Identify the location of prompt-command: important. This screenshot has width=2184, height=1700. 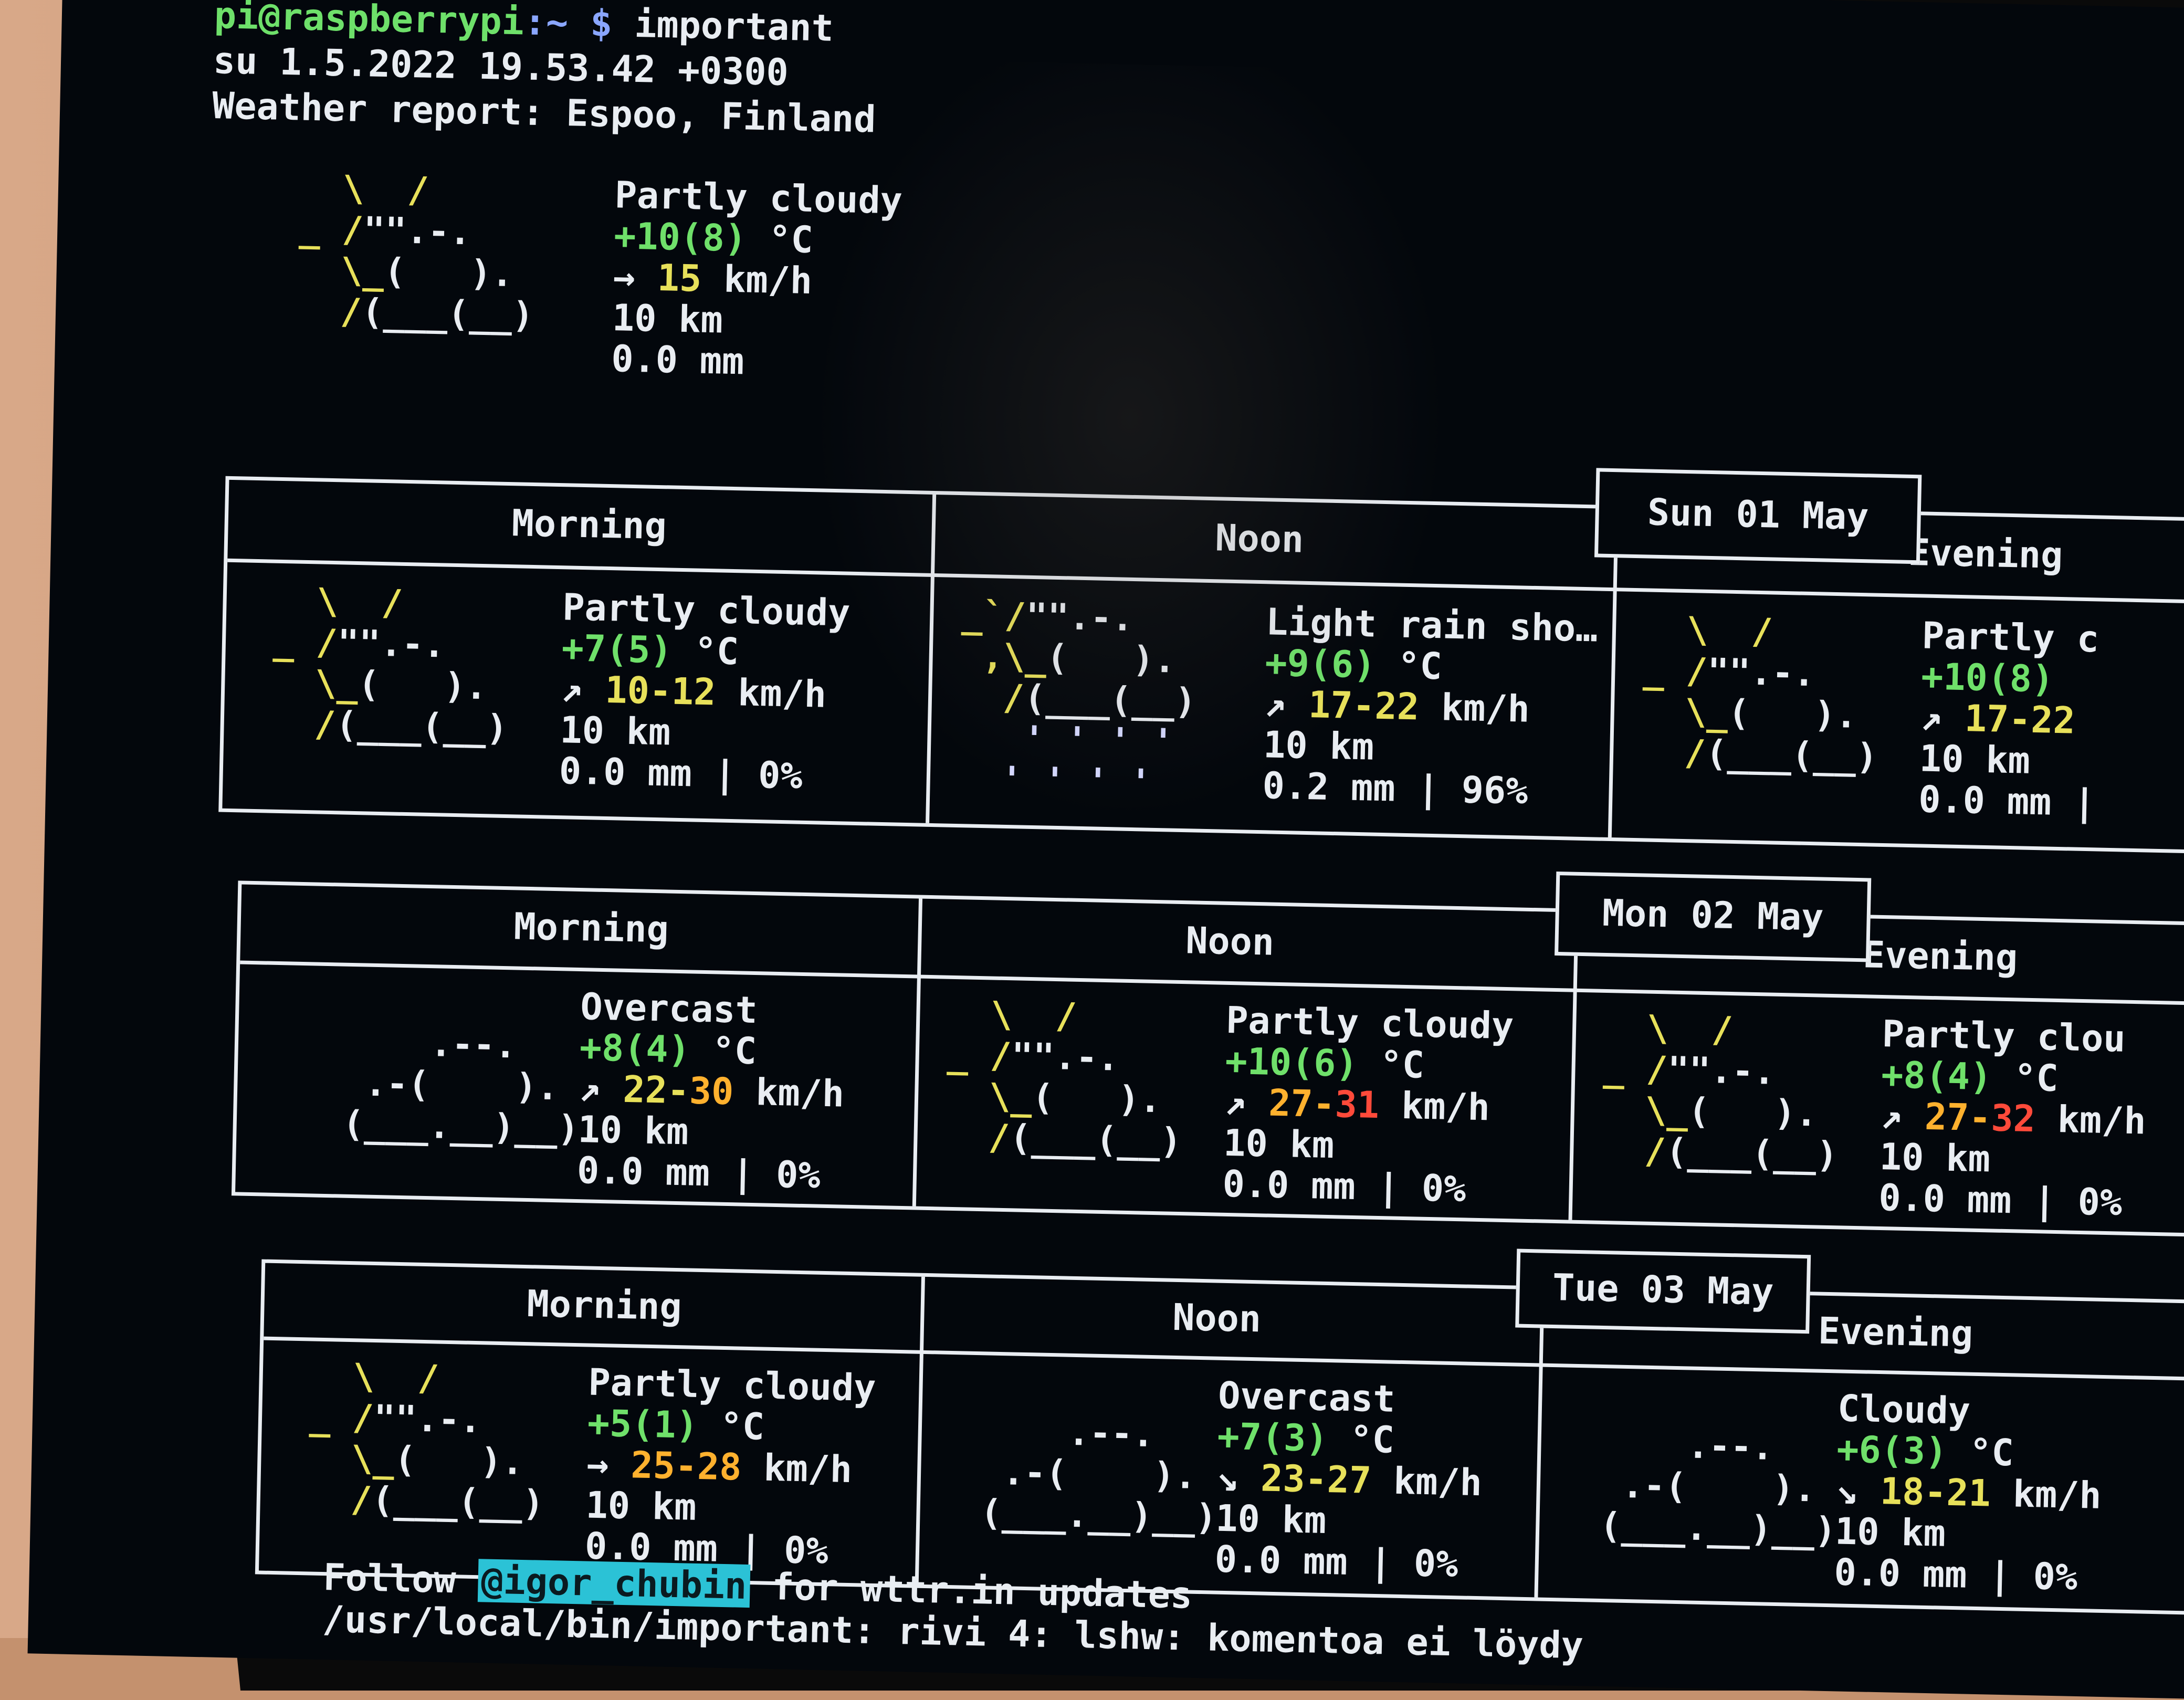
(723, 26).